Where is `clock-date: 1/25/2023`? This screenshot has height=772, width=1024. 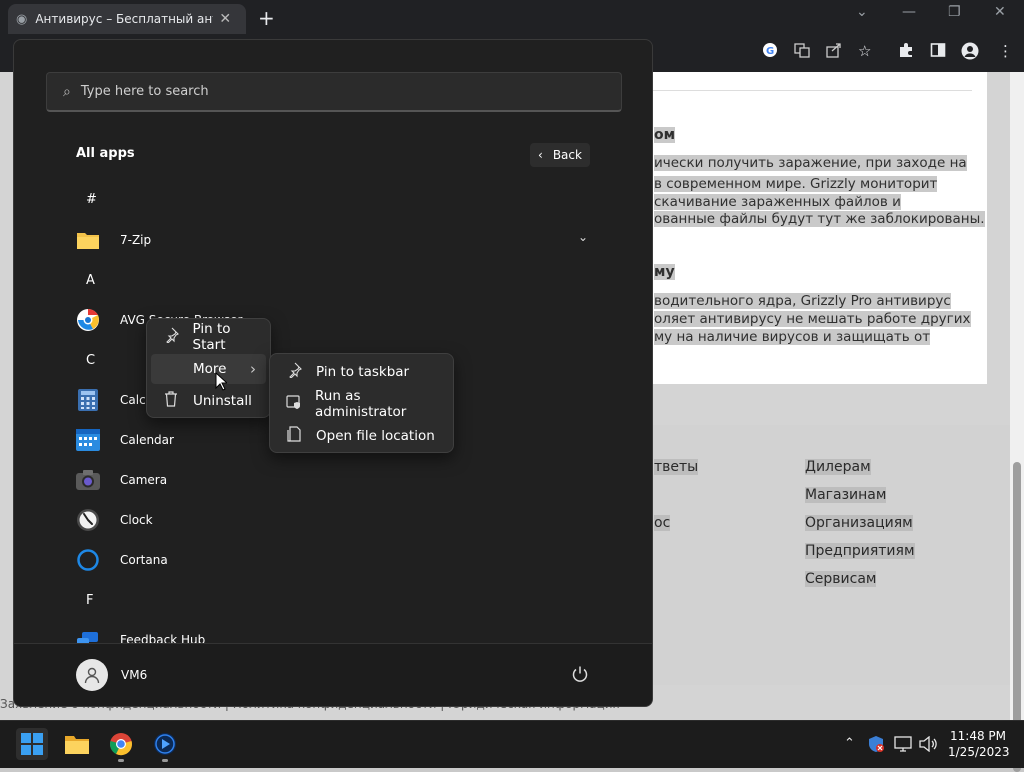
clock-date: 1/25/2023 is located at coordinates (979, 752).